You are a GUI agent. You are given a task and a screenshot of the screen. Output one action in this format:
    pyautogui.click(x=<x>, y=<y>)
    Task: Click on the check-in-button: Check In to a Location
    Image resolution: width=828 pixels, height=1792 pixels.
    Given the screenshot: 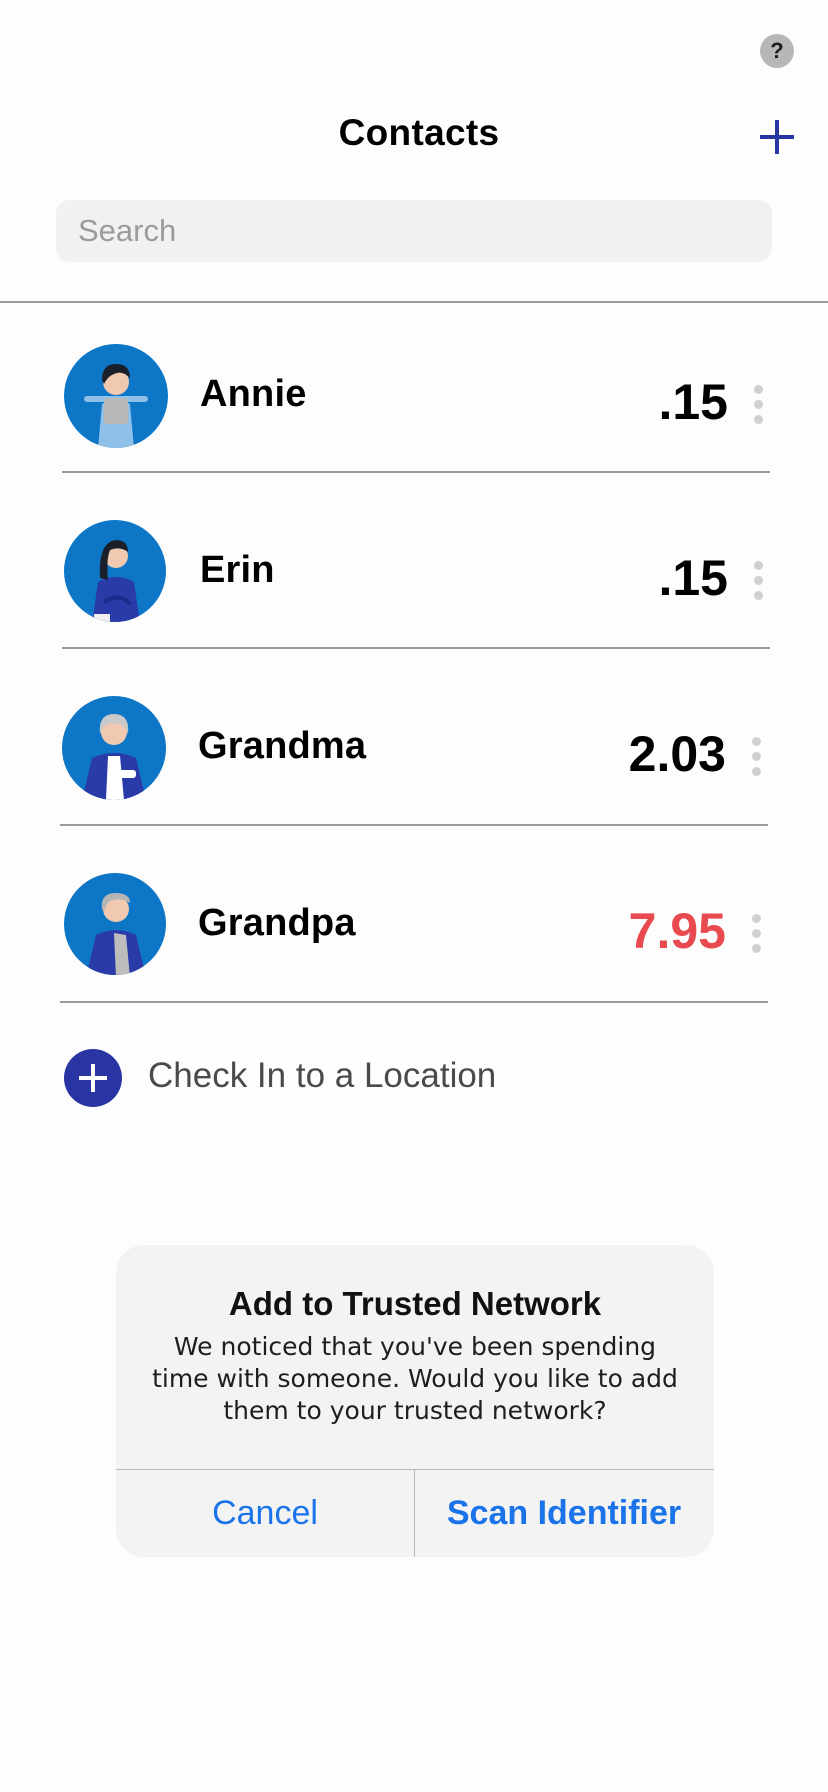 What is the action you would take?
    pyautogui.click(x=322, y=1076)
    